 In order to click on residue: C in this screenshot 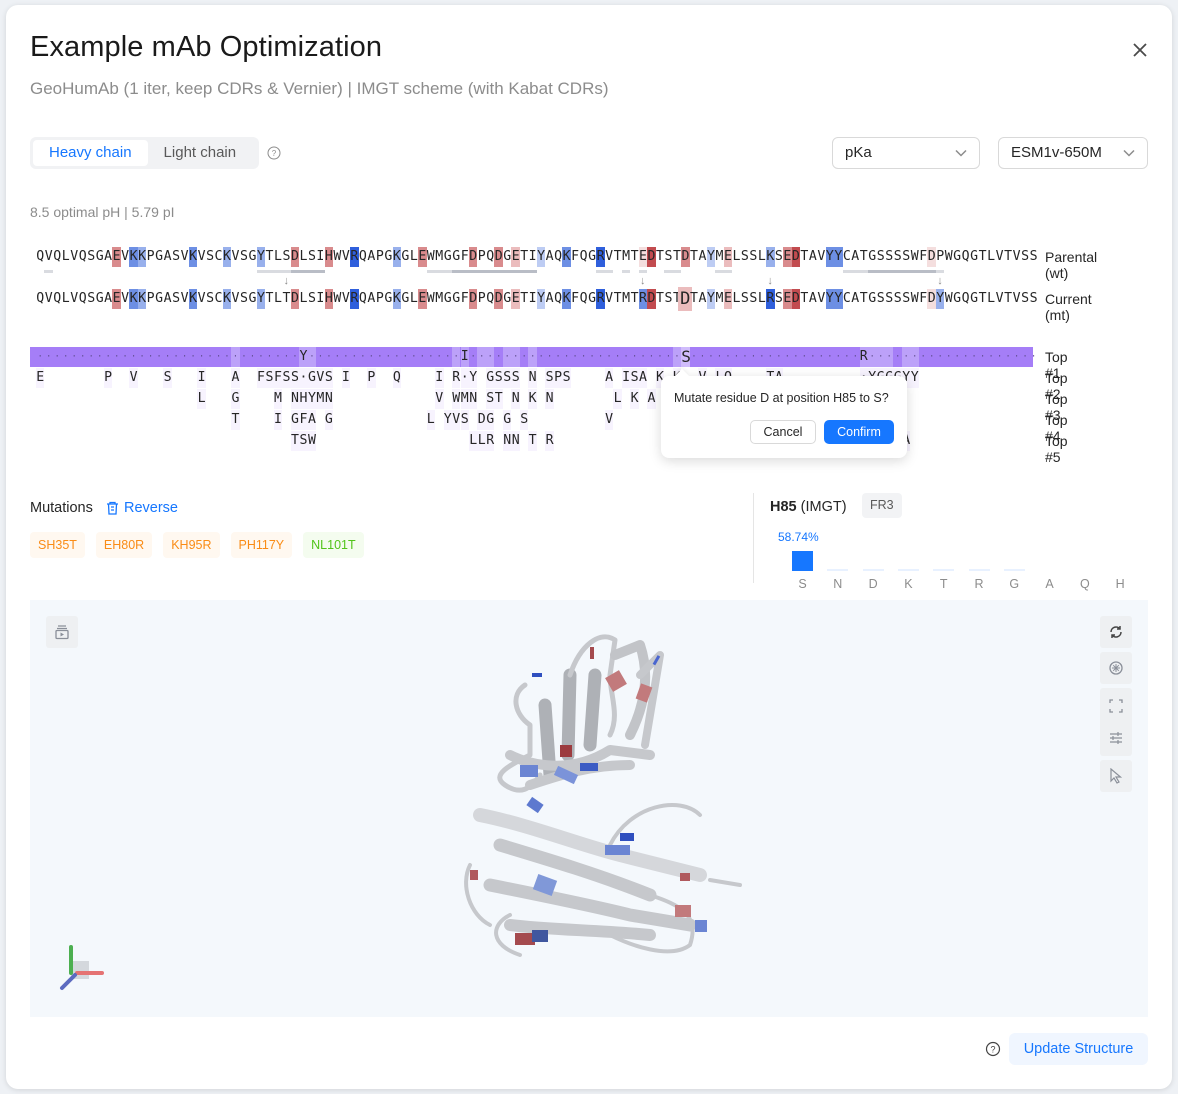, I will do `click(218, 299)`.